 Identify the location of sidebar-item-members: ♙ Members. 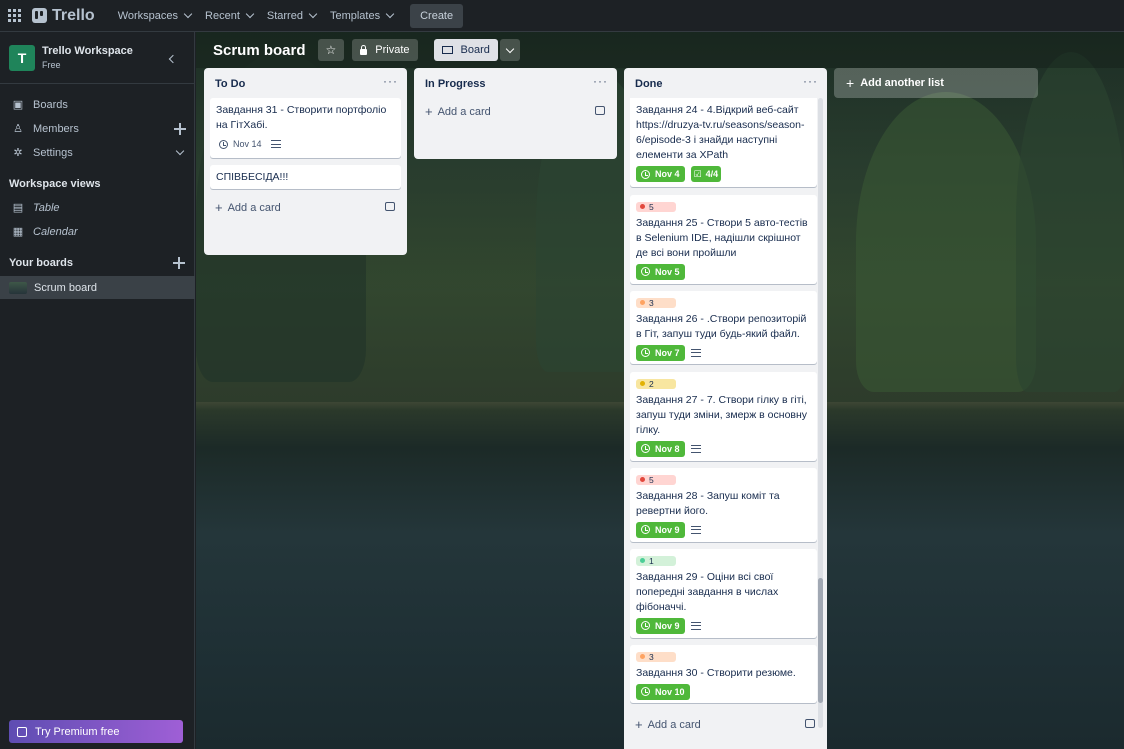
(97, 129).